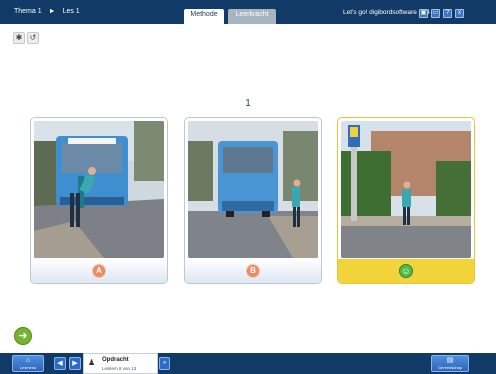 The image size is (496, 374). I want to click on answer-card-b: B, so click(253, 200).